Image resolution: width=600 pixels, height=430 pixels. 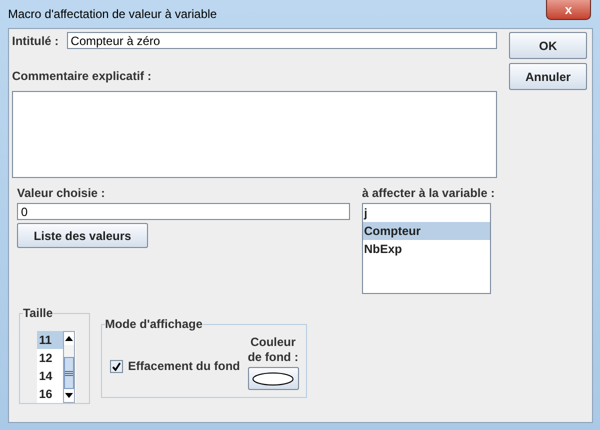 I want to click on value-field: 0, so click(x=183, y=211).